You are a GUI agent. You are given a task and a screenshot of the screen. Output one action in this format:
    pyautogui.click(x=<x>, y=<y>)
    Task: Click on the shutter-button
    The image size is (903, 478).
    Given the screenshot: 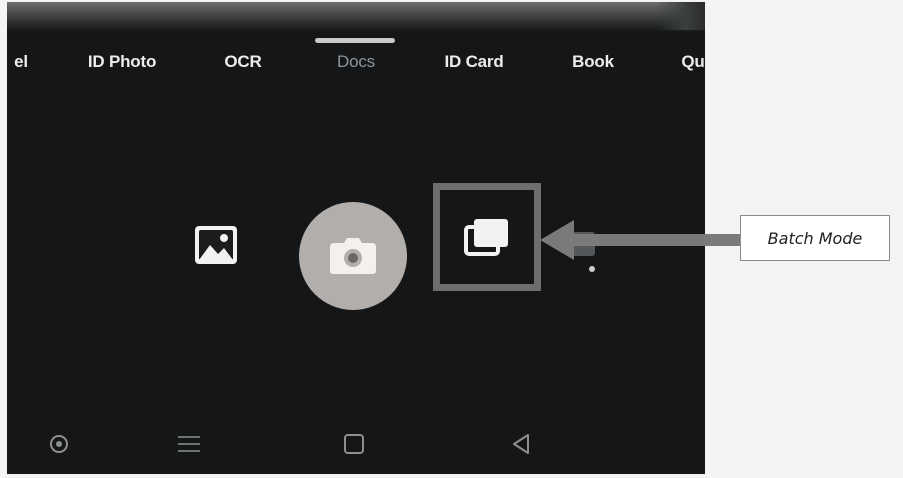 What is the action you would take?
    pyautogui.click(x=353, y=256)
    